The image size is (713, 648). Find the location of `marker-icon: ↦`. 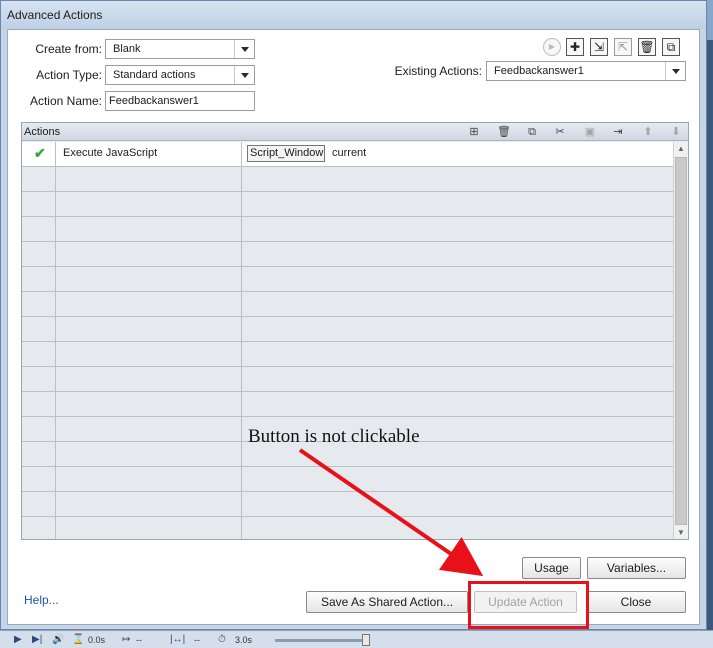

marker-icon: ↦ is located at coordinates (126, 639).